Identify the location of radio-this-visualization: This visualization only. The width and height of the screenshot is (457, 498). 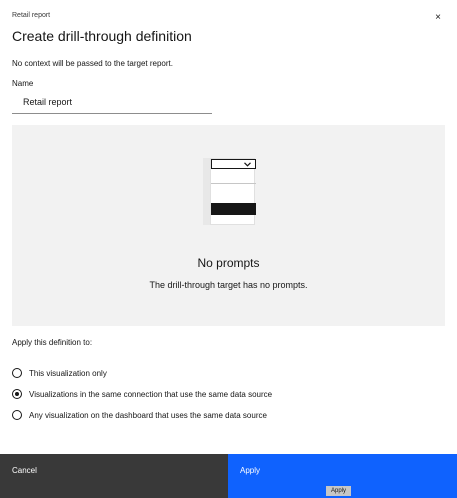
(59, 373).